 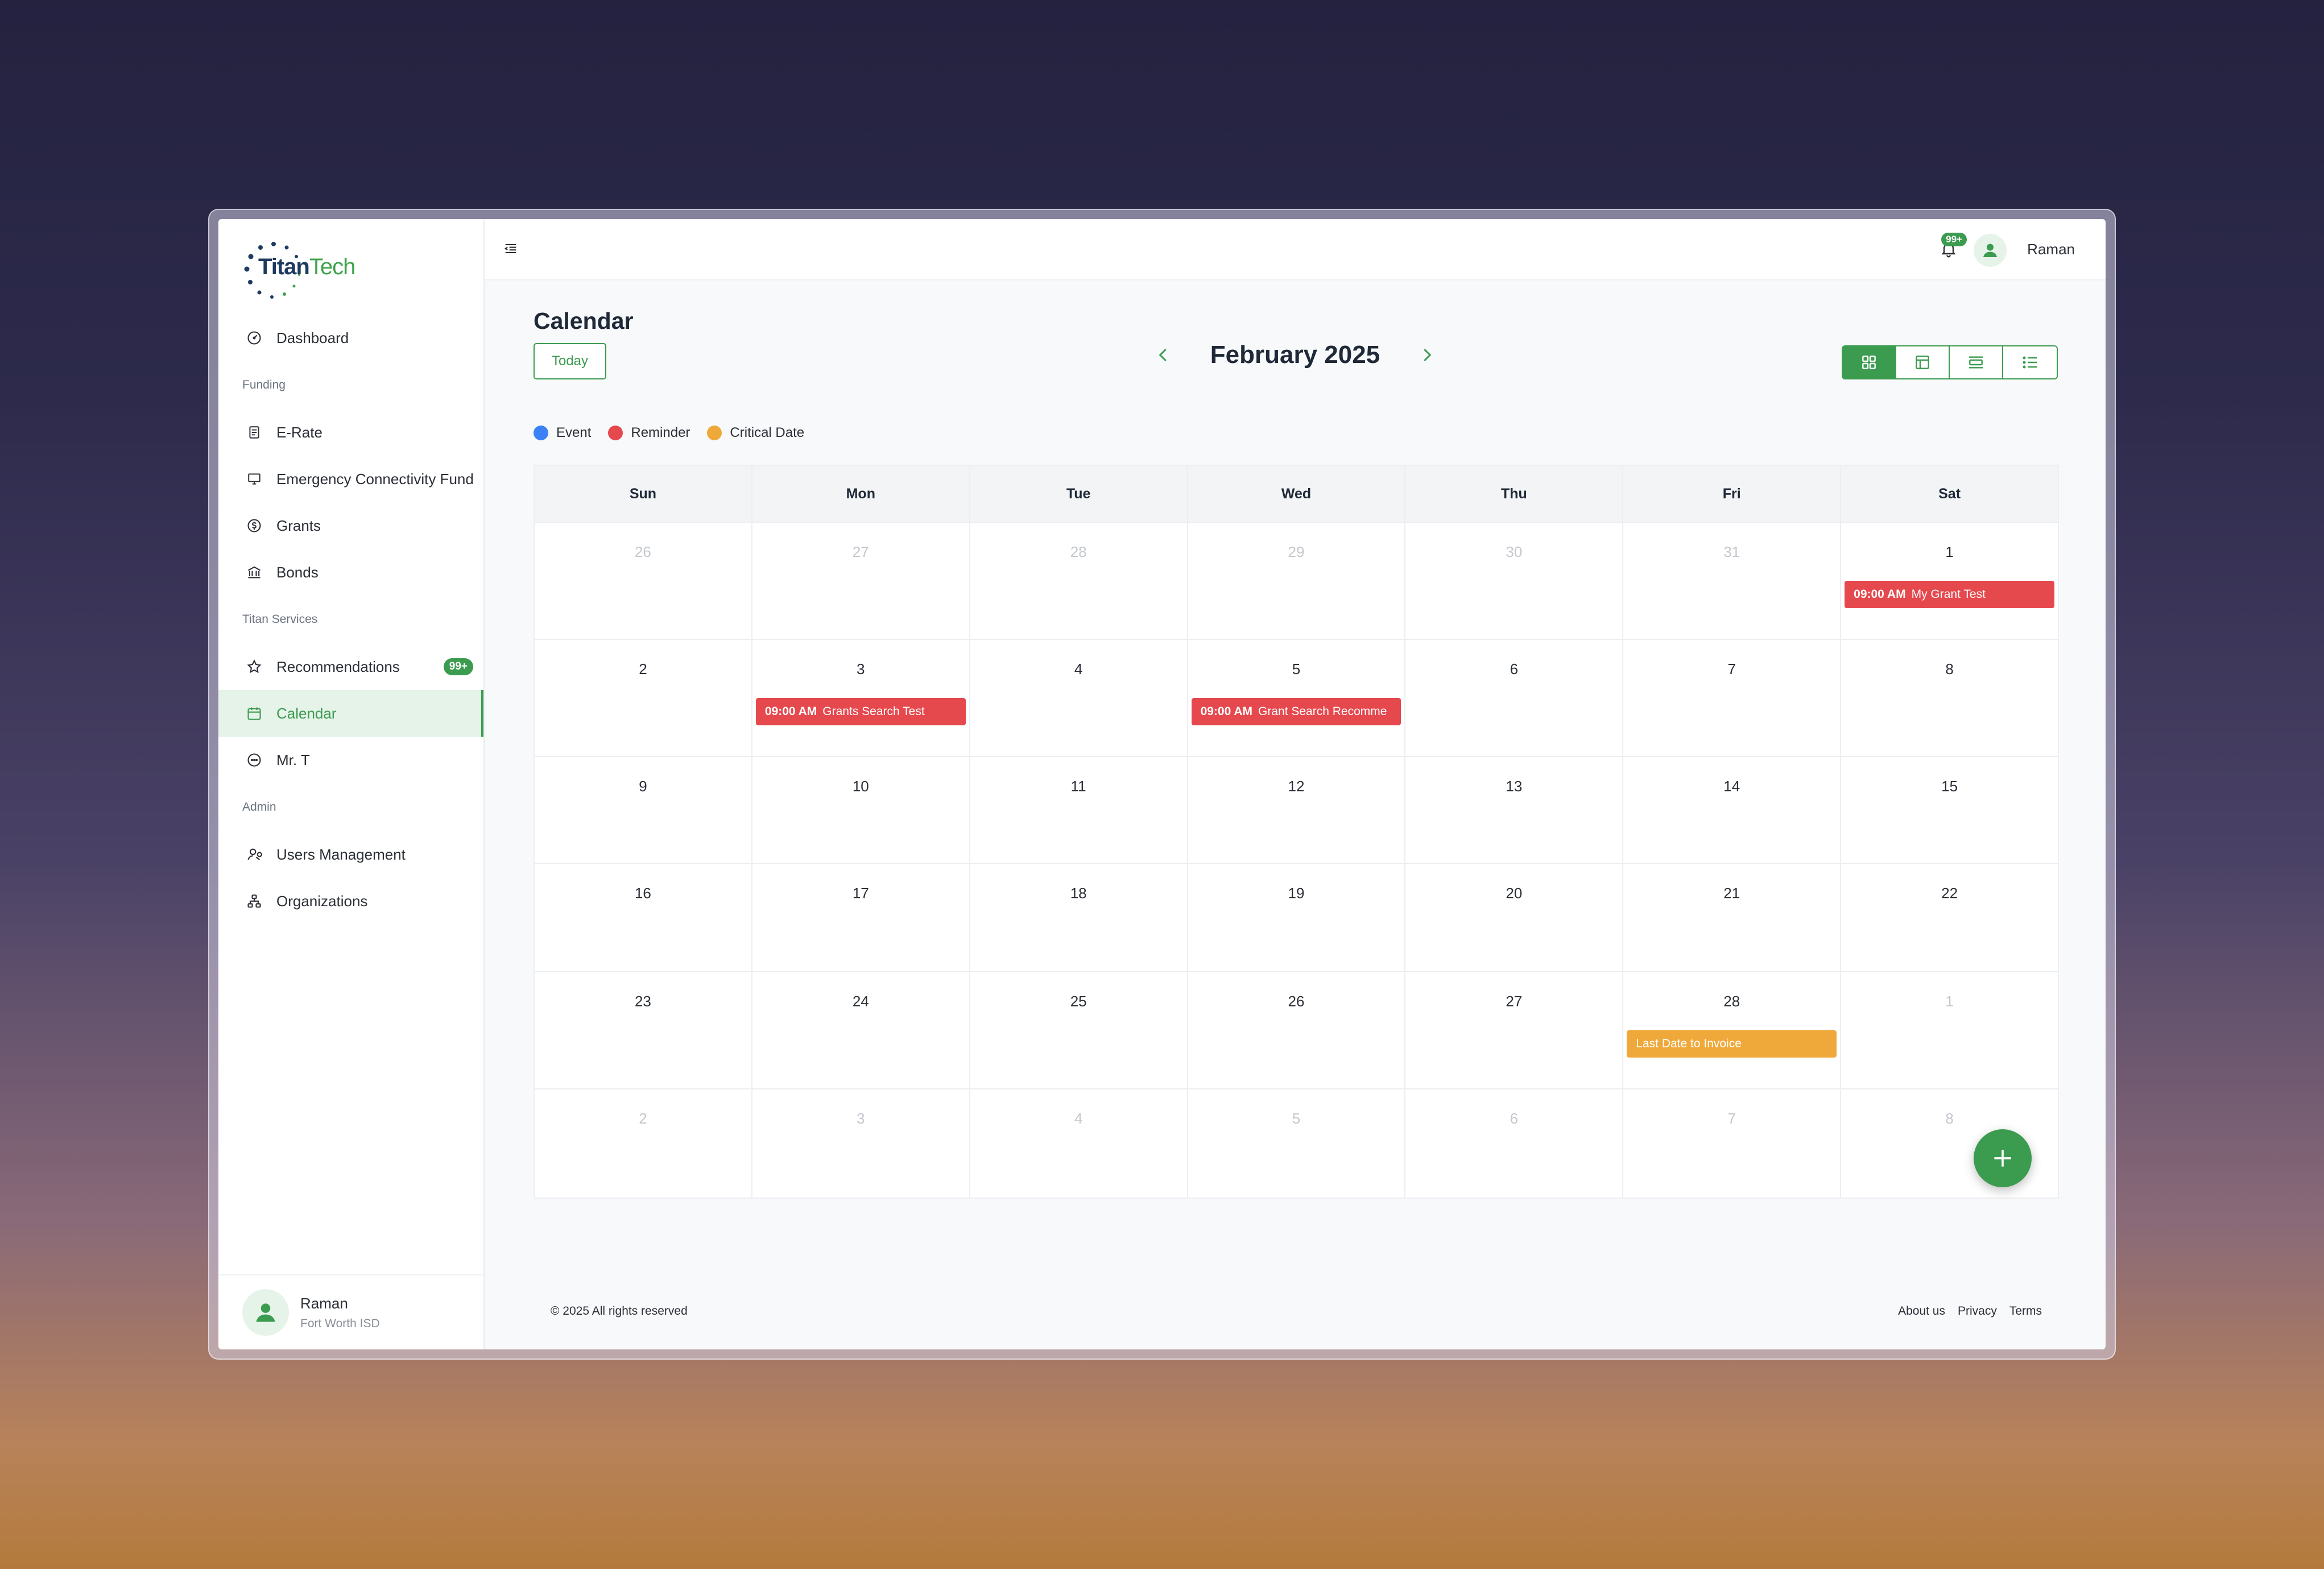 What do you see at coordinates (350, 901) in the screenshot?
I see `sidebar-item-organizations: Organizations` at bounding box center [350, 901].